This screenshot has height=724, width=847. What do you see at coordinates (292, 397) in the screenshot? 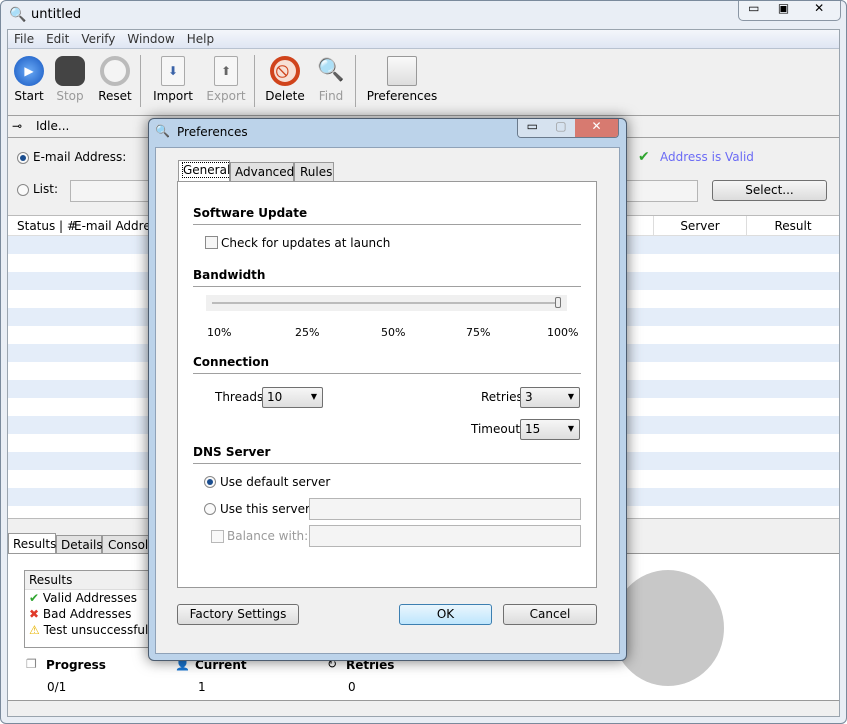
I see `threads-select: 10` at bounding box center [292, 397].